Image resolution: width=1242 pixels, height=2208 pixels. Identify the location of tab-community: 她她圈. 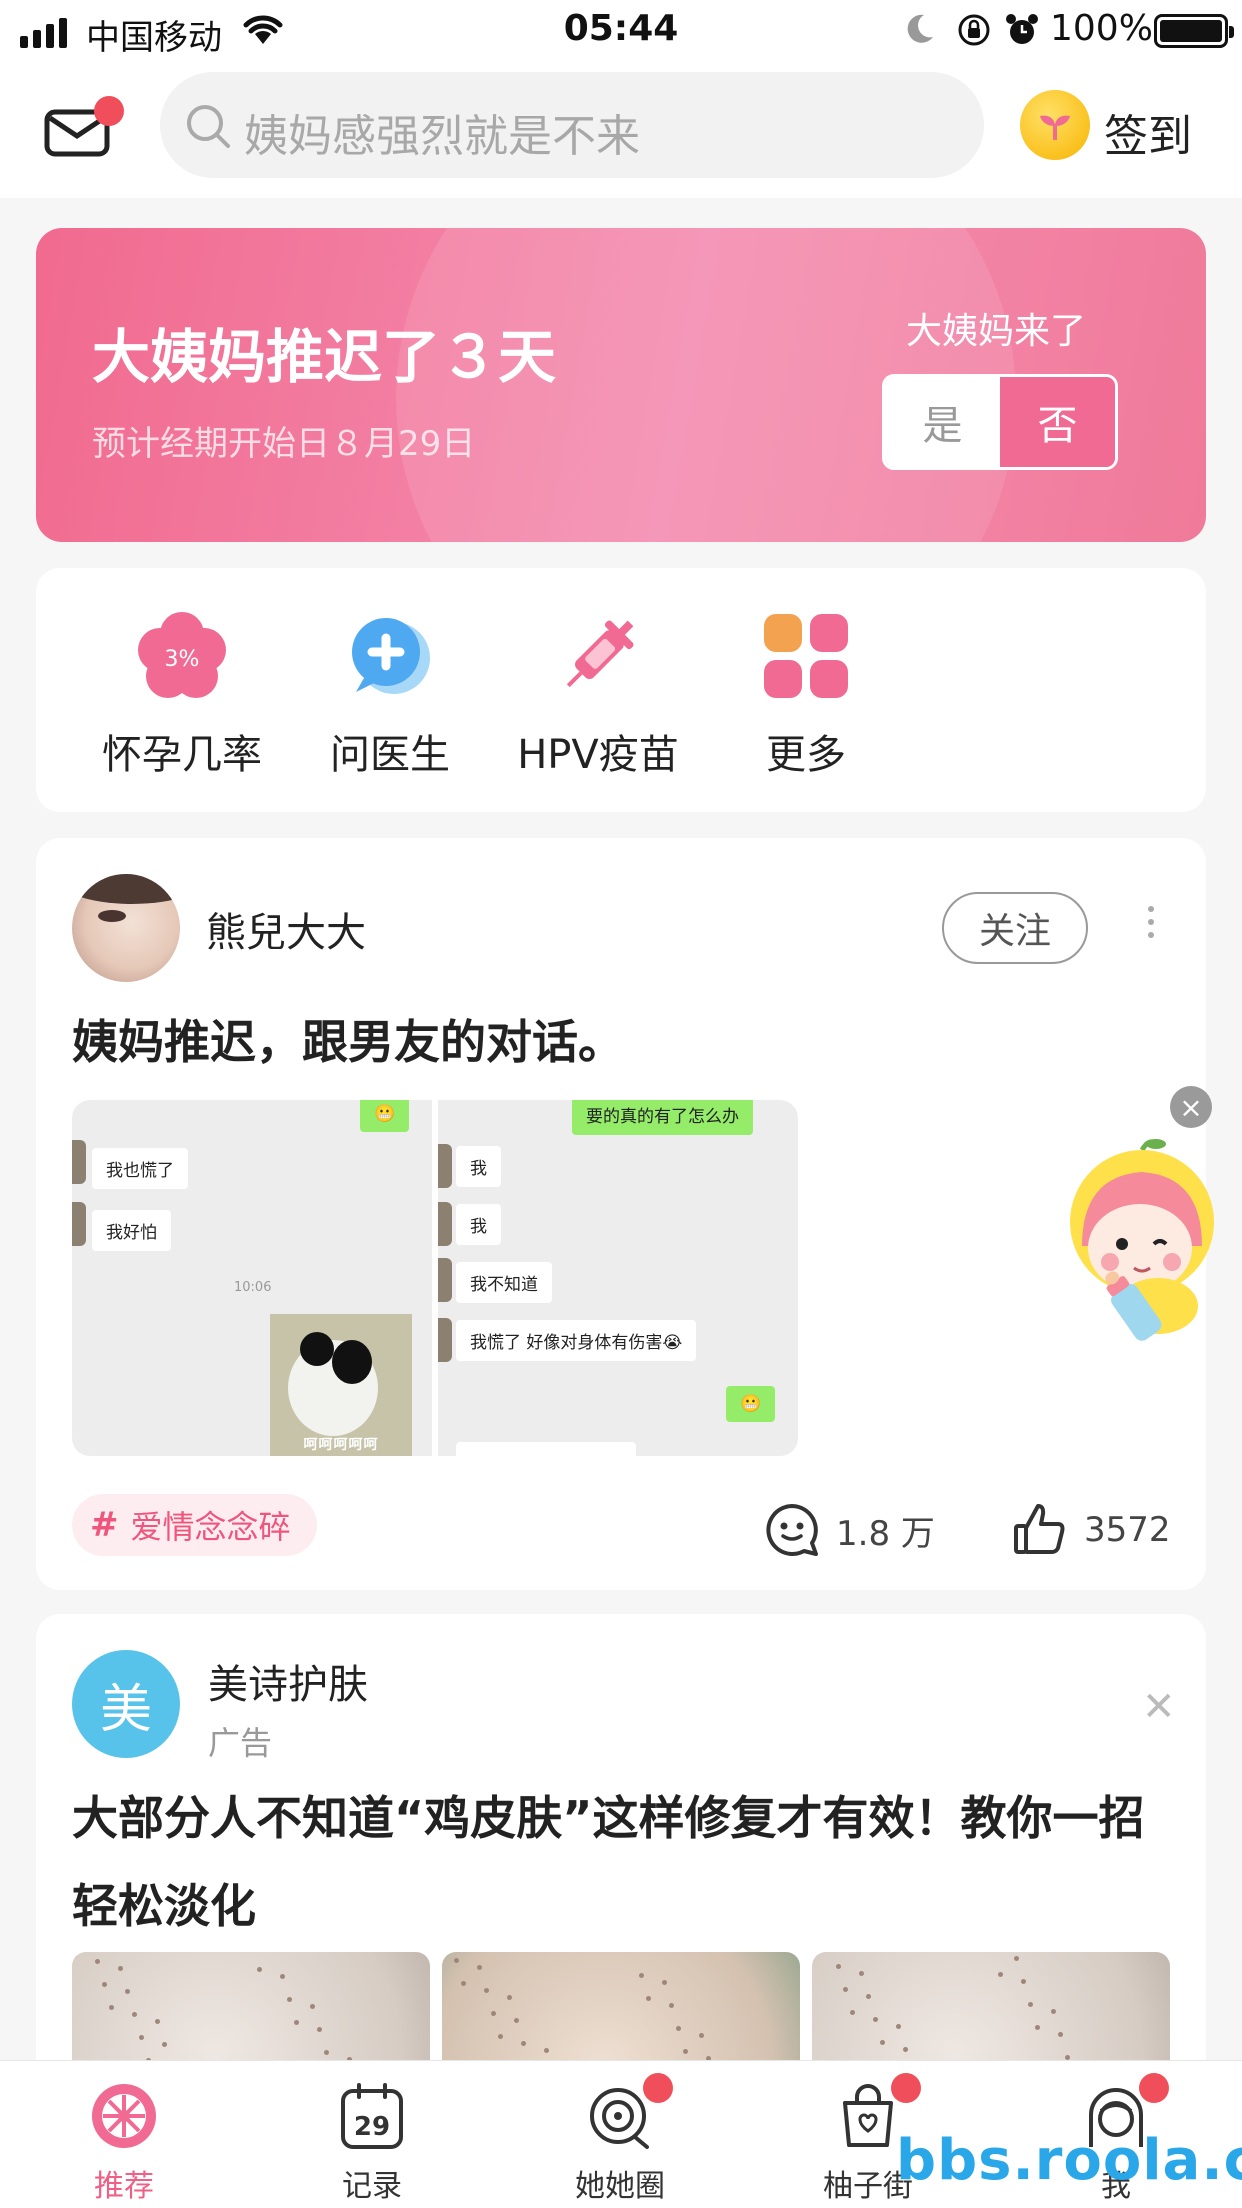
(620, 2139).